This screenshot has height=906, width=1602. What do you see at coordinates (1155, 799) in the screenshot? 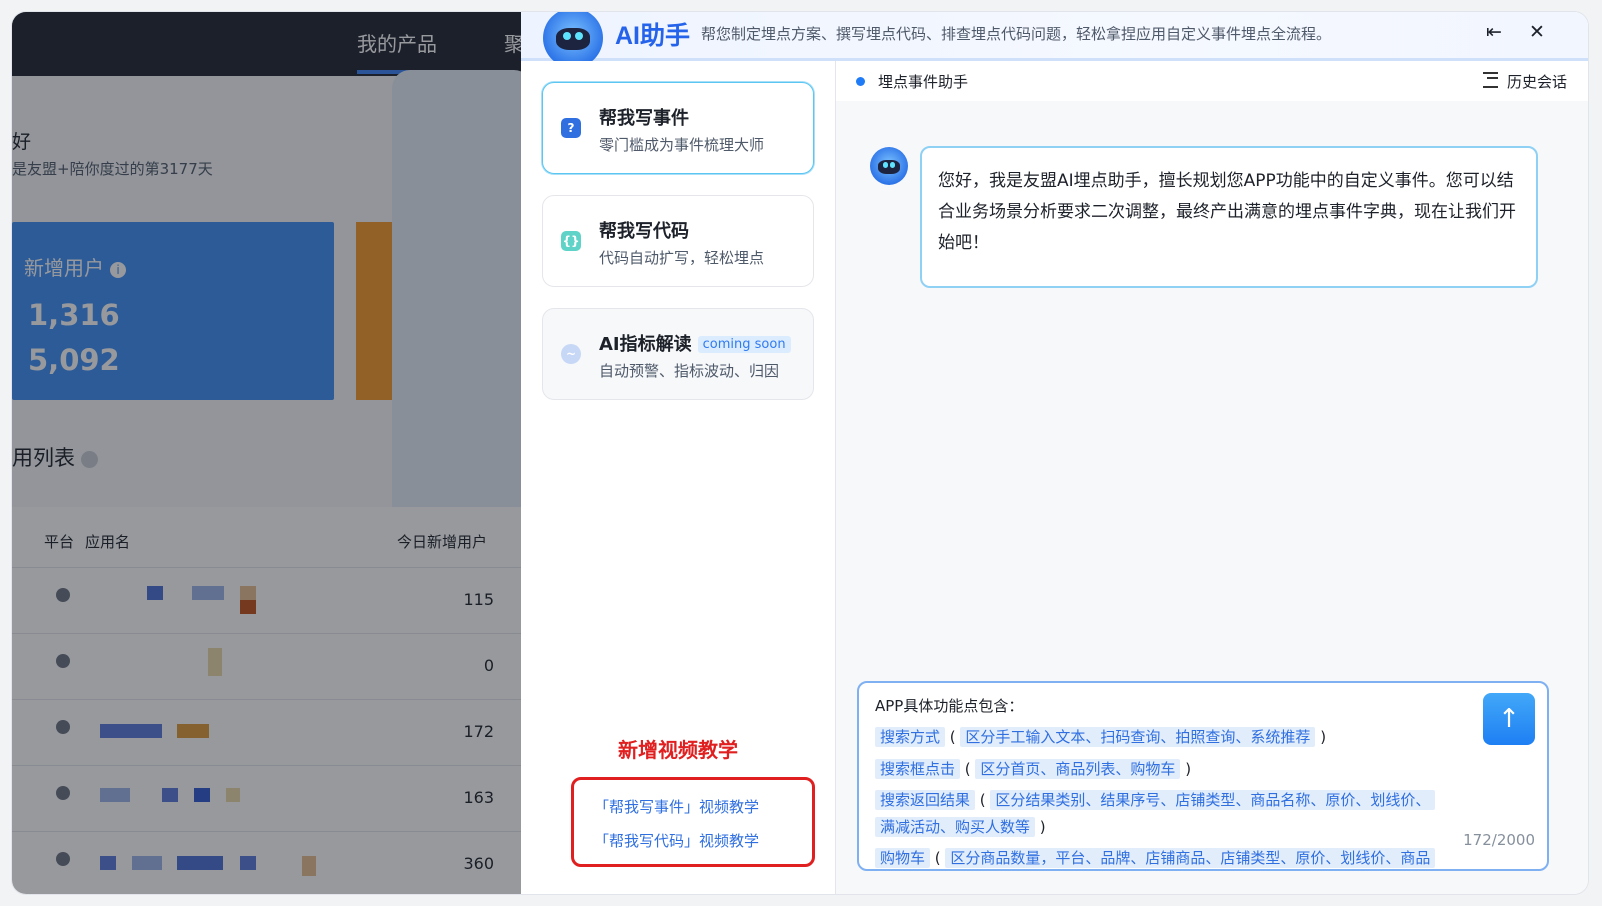
I see `input-line: 搜索返回结果 ( 区分结果类别、结果序号、店铺类型、商品名称、原价、划线价、` at bounding box center [1155, 799].